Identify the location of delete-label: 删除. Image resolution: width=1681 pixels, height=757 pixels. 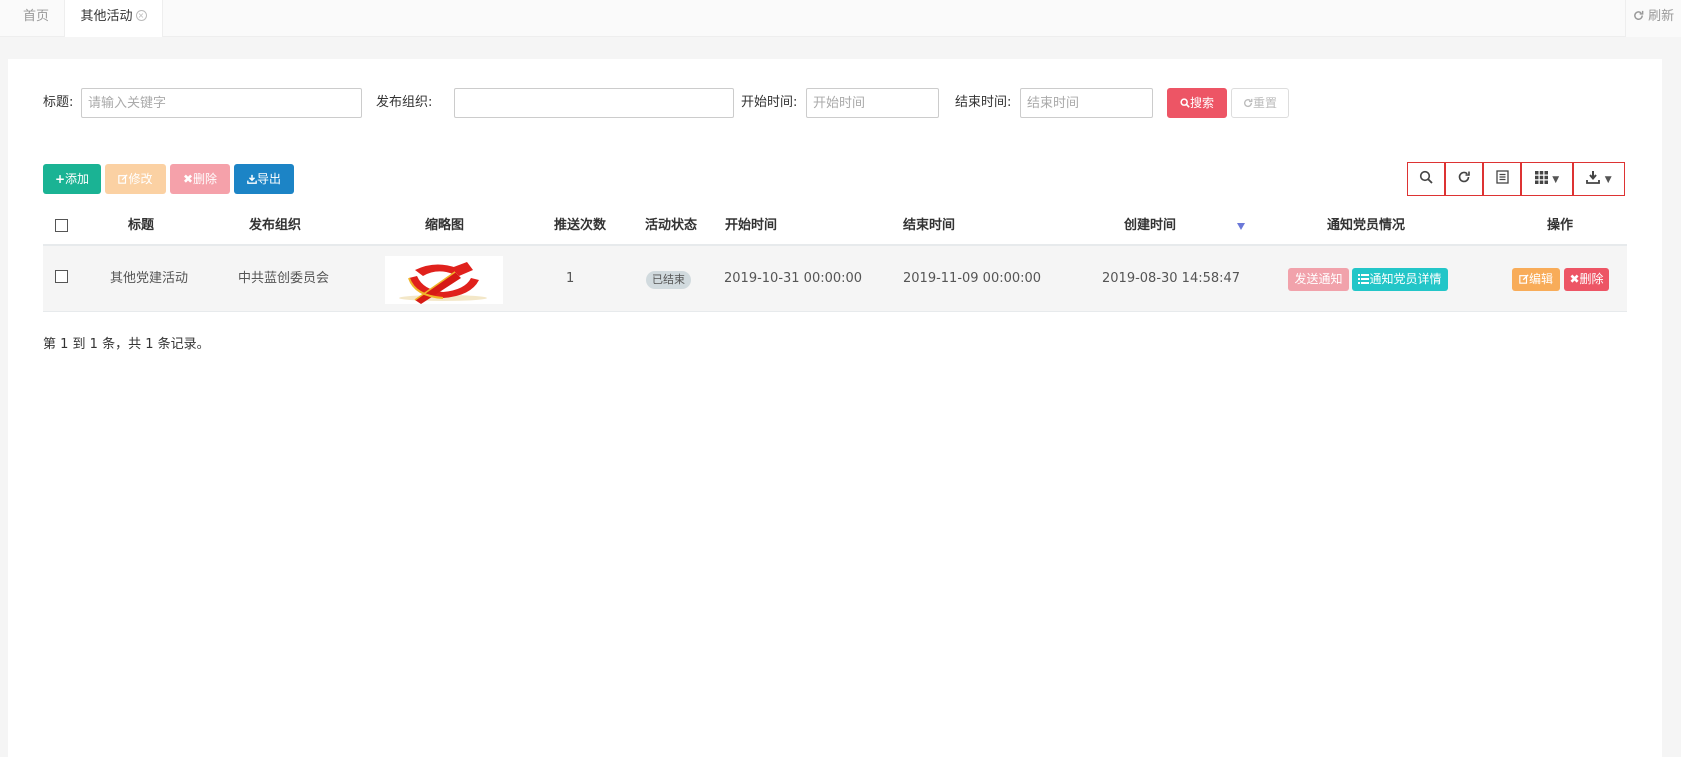
(205, 179).